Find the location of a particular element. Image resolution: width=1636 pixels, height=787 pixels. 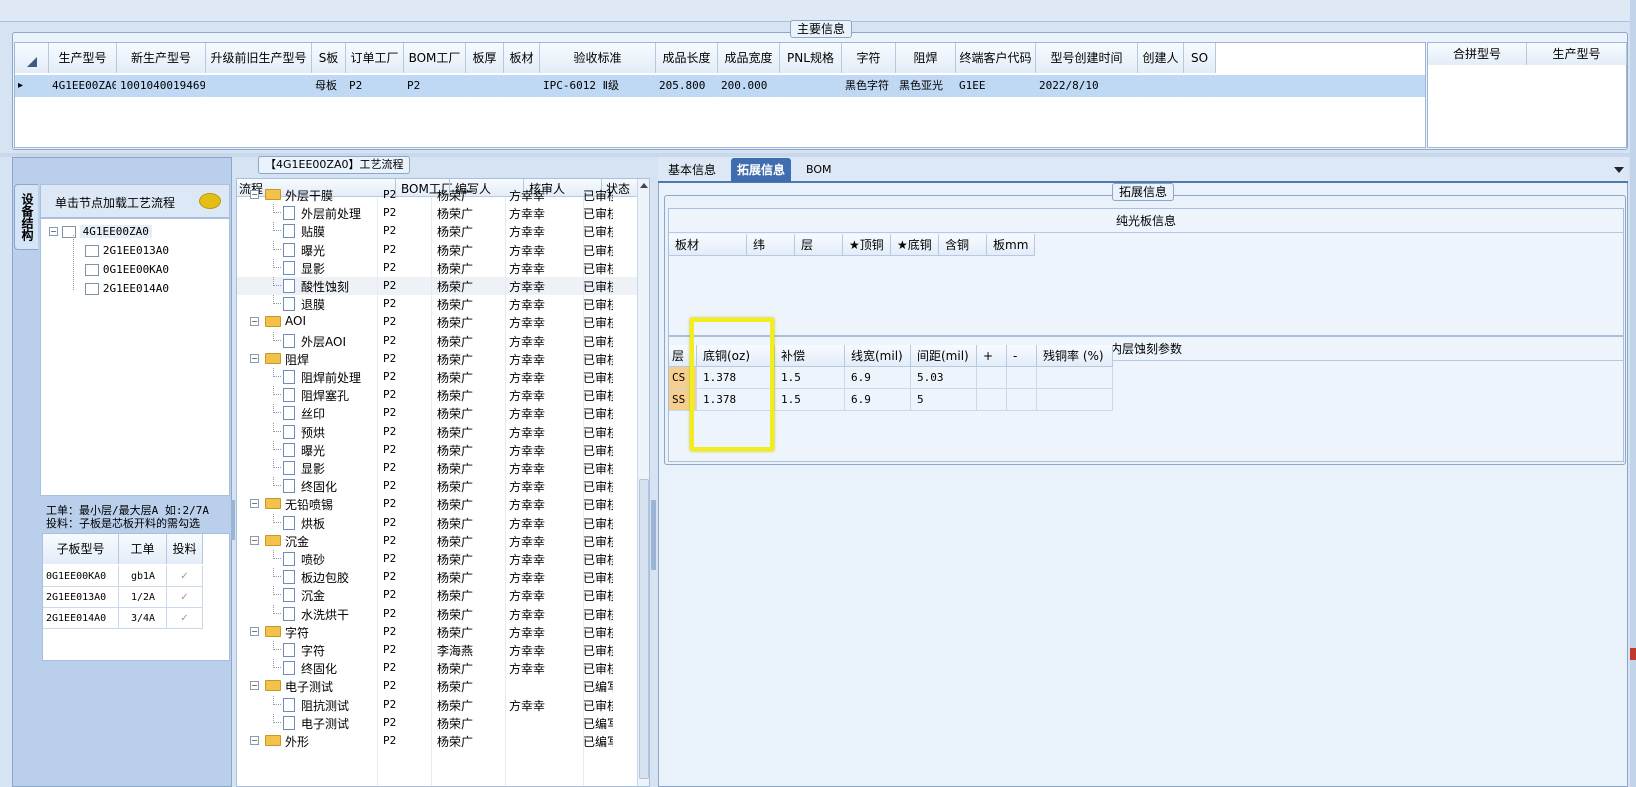

flow-scrollbar is located at coordinates (643, 482).